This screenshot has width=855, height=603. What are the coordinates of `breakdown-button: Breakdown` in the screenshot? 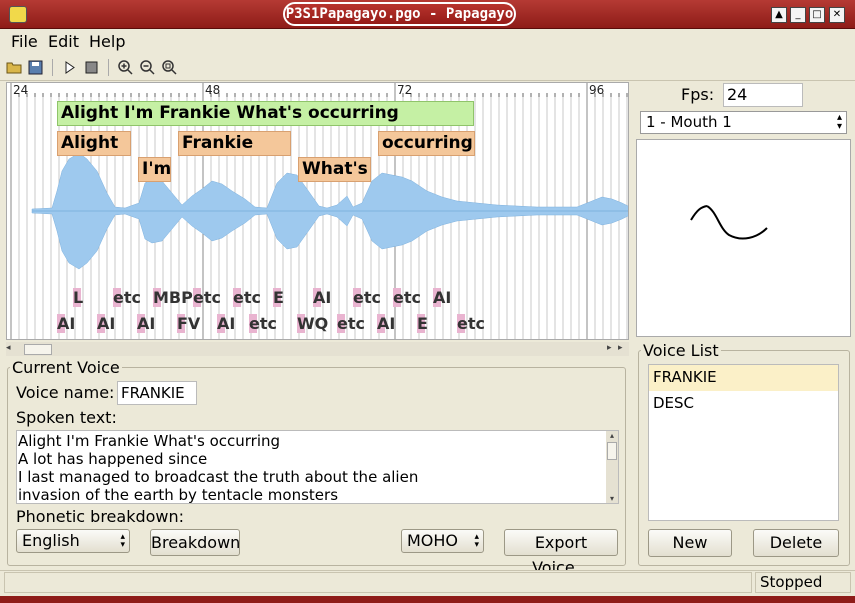 It's located at (195, 542).